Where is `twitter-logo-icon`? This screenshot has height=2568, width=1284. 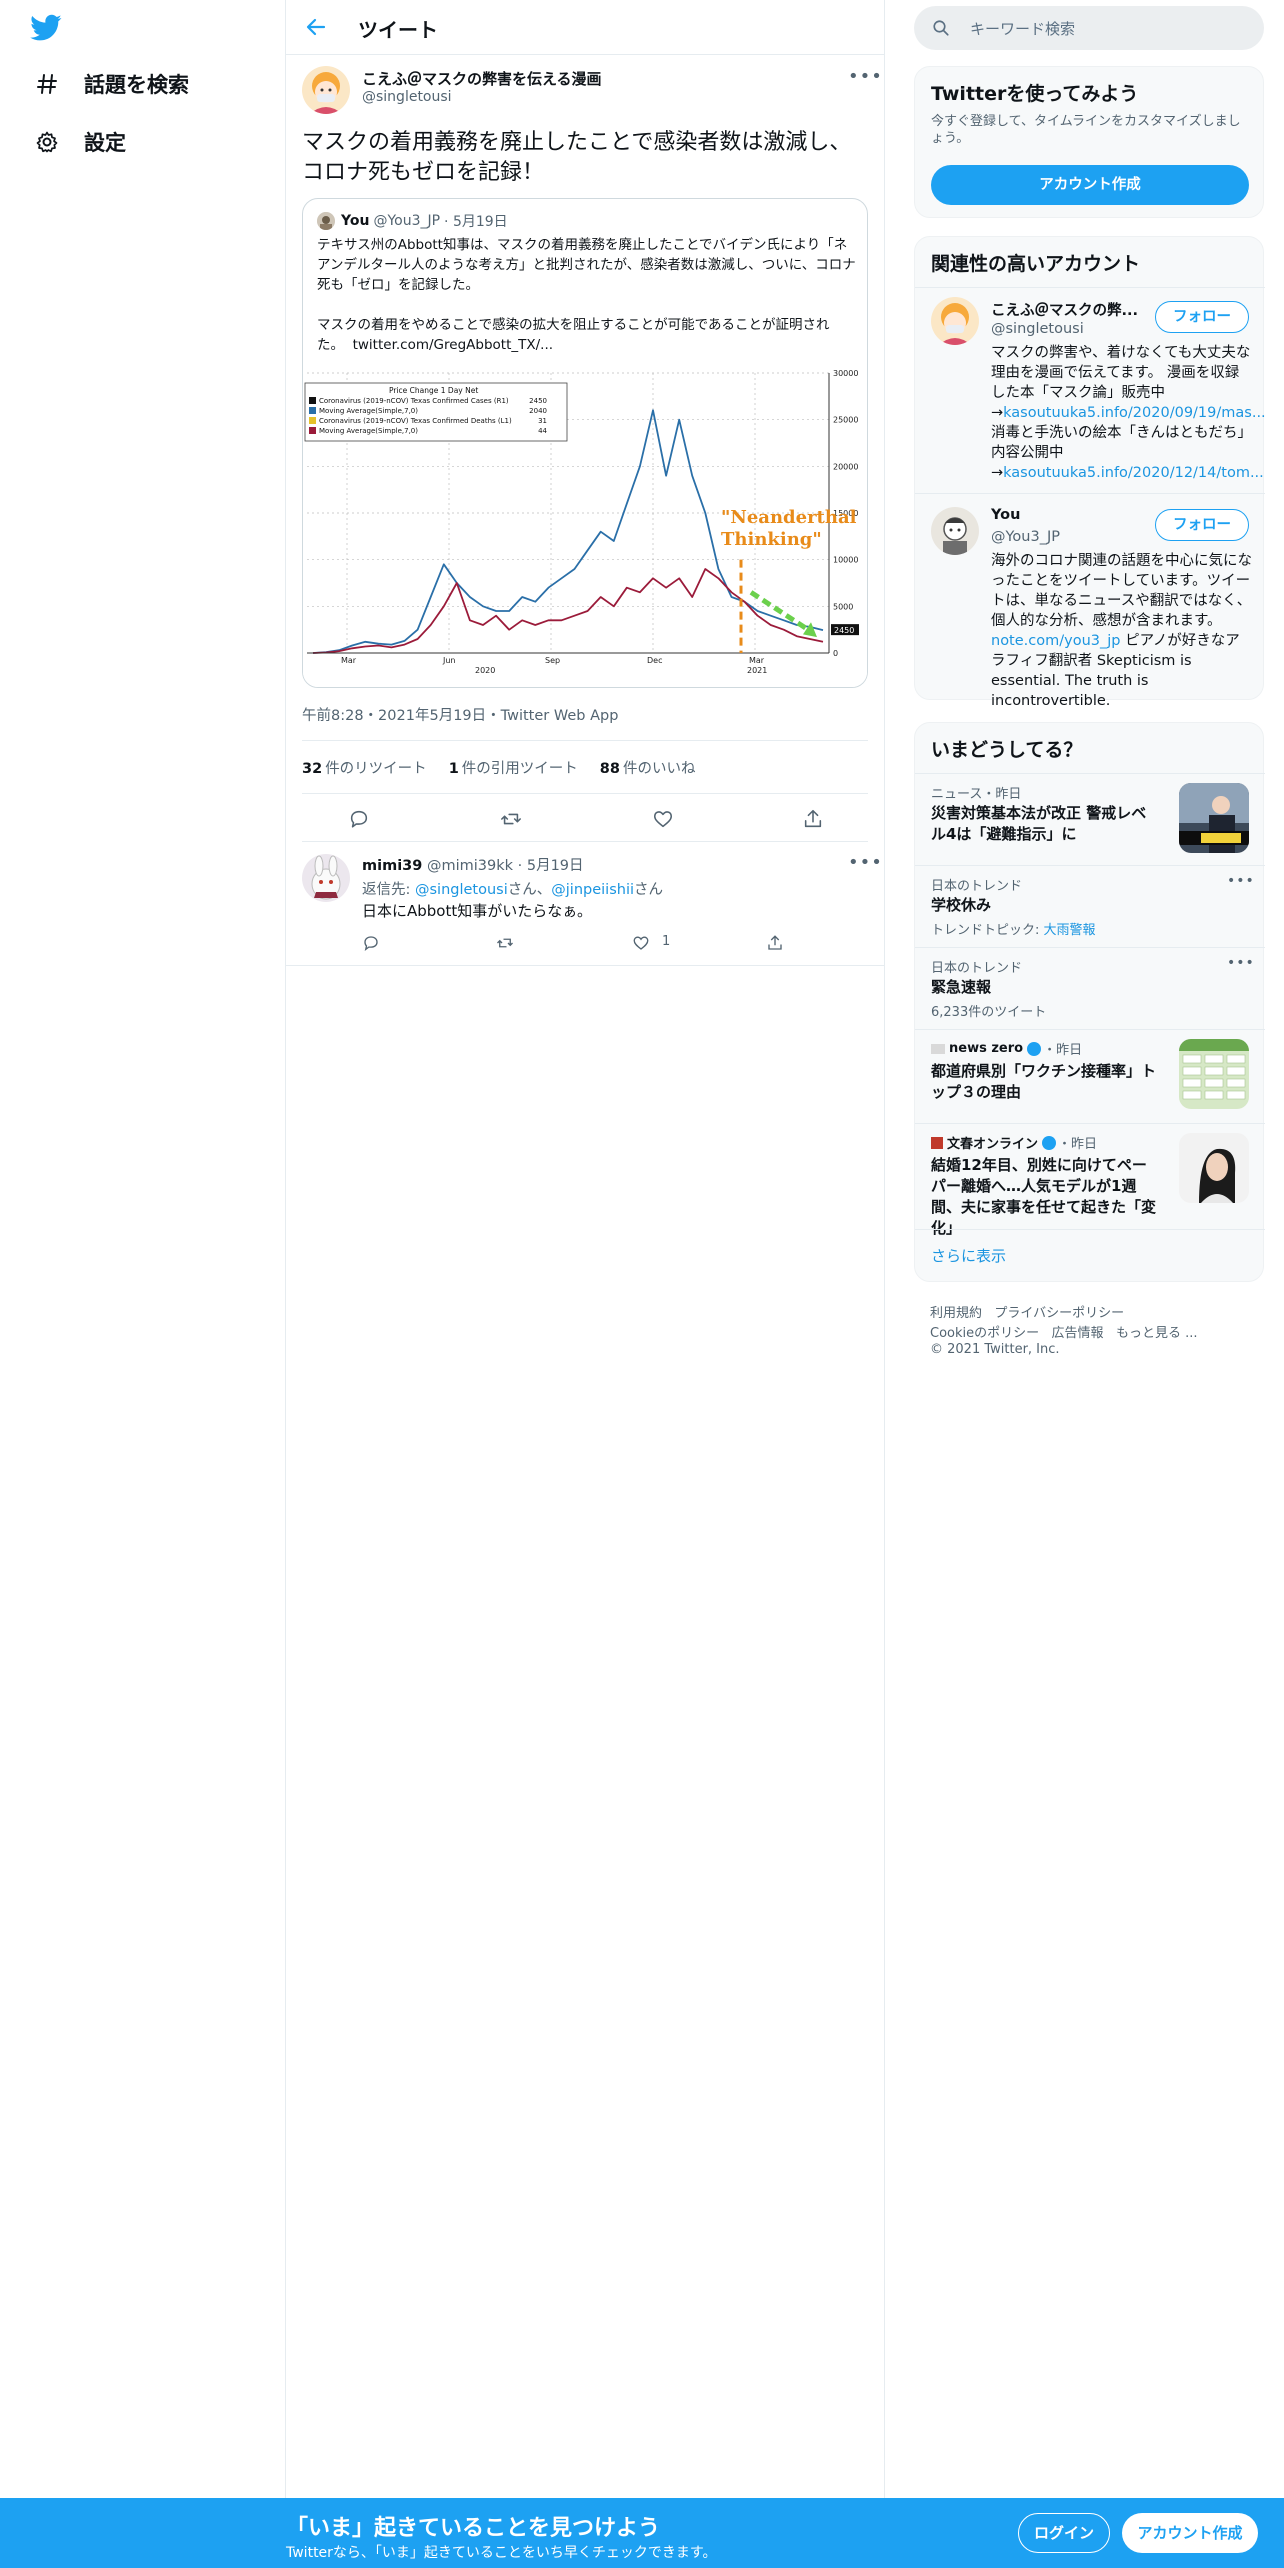
twitter-logo-icon is located at coordinates (46, 28).